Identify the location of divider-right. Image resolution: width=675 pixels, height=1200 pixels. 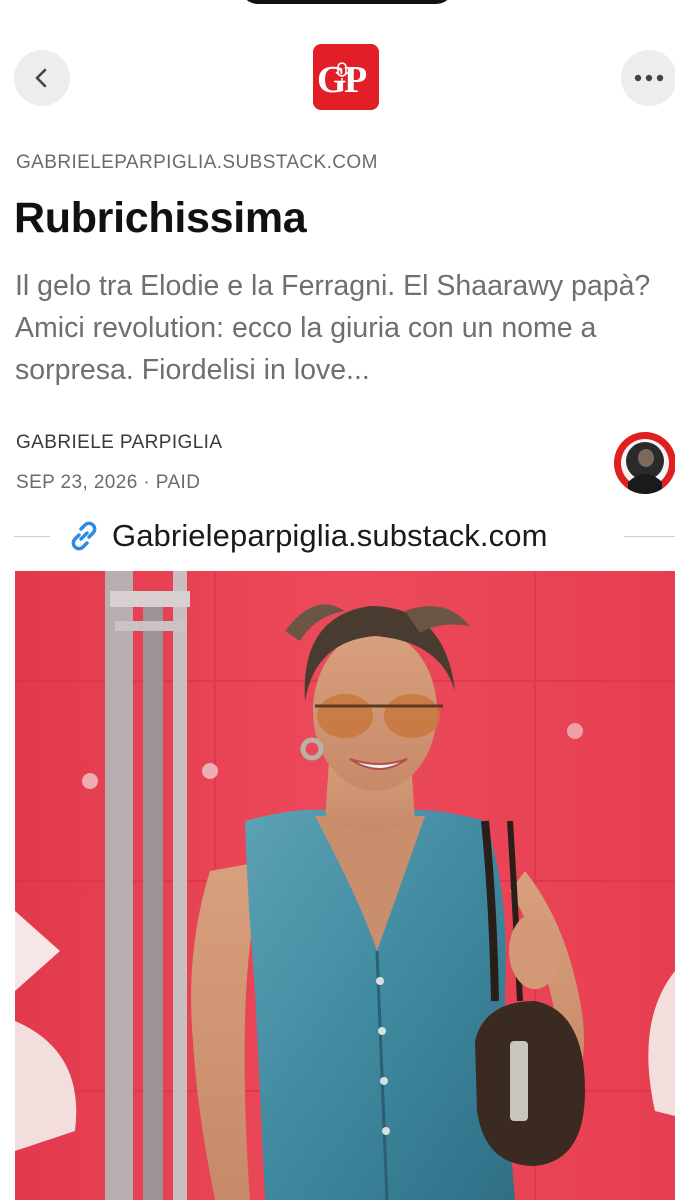
(649, 536).